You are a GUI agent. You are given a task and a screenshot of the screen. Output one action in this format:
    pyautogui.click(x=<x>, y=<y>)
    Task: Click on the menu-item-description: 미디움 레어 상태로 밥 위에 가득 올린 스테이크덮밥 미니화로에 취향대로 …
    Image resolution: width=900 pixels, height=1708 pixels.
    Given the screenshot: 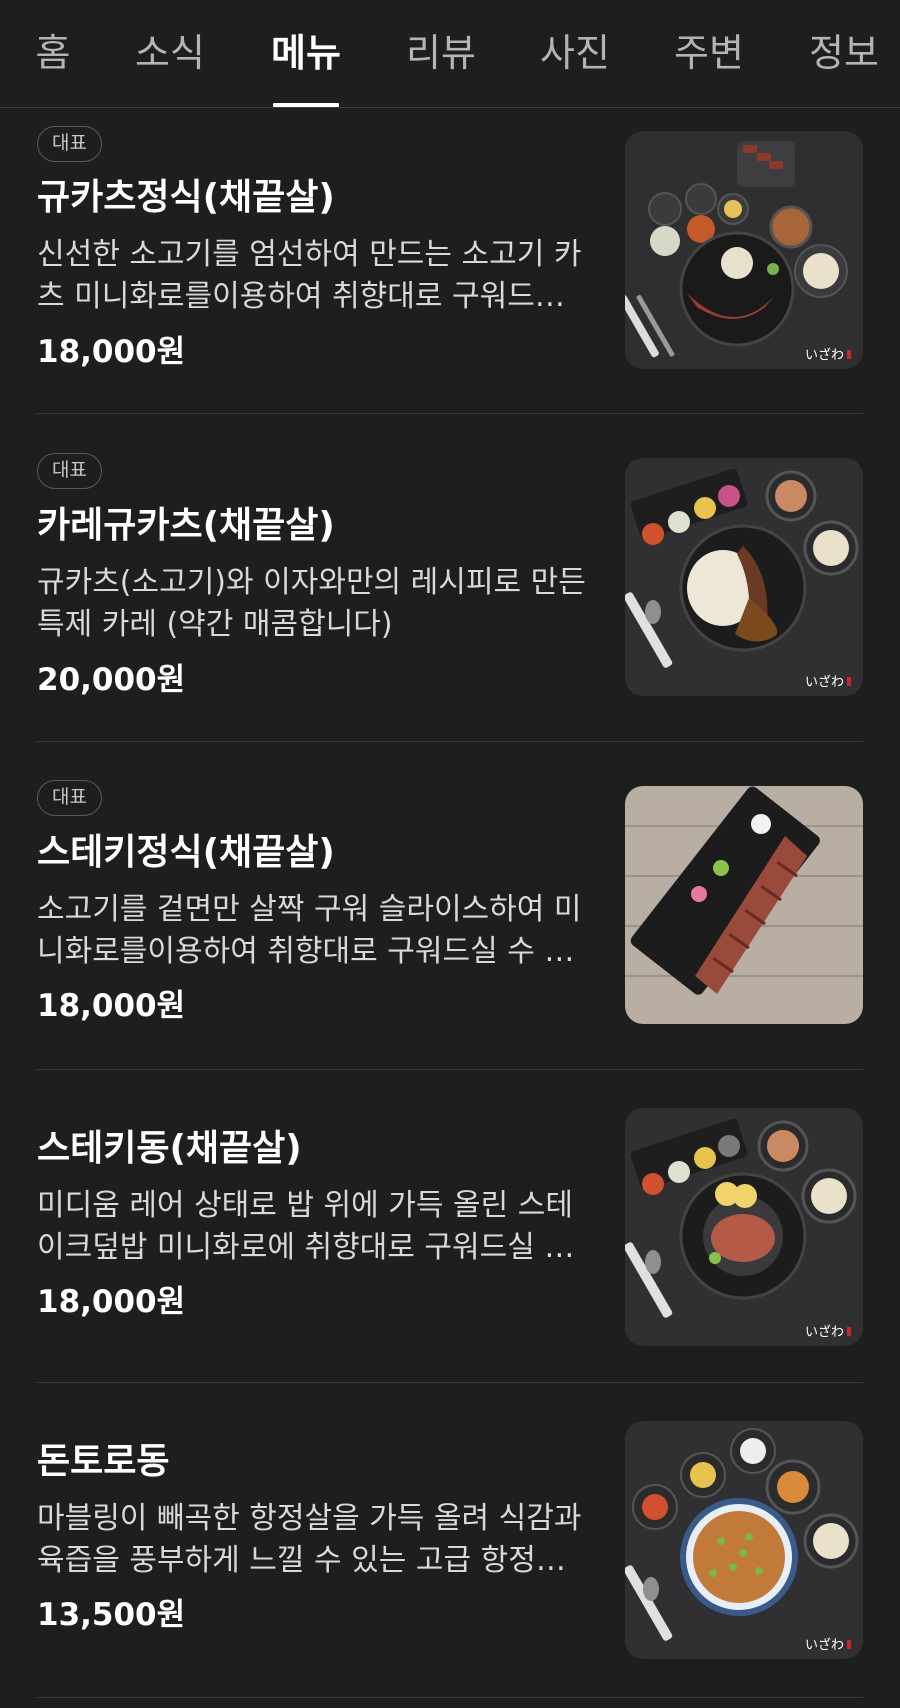 What is the action you would take?
    pyautogui.click(x=305, y=1226)
    